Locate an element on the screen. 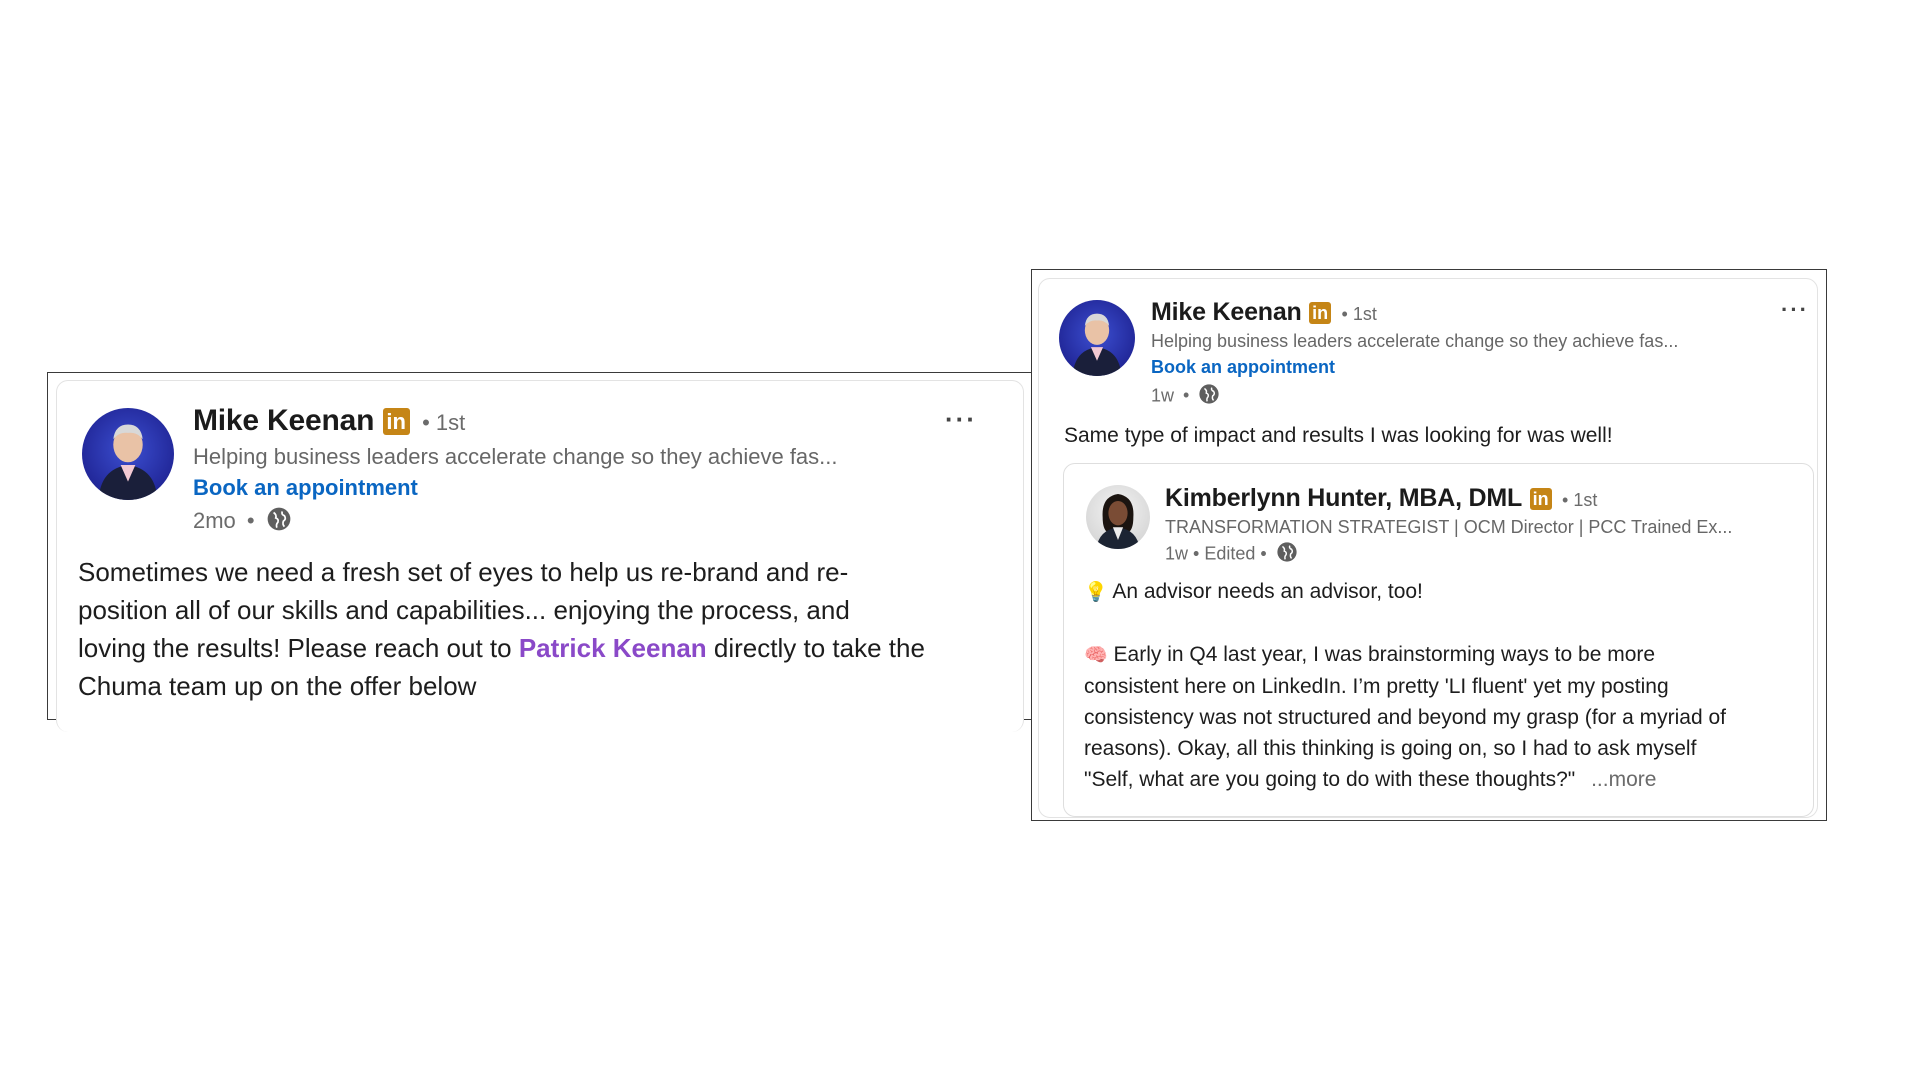 The height and width of the screenshot is (1080, 1920). left-author-header: Mike Keenan in • 1st is located at coordinates (329, 422).